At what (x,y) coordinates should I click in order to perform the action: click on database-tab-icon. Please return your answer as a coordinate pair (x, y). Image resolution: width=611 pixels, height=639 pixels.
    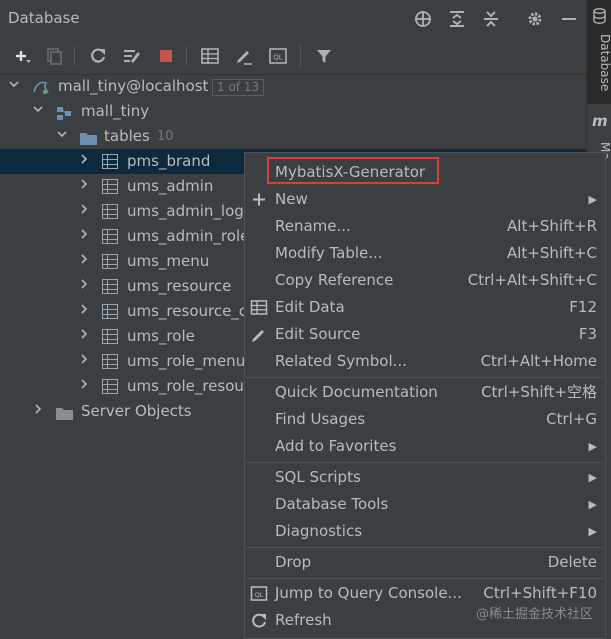
    Looking at the image, I should click on (599, 16).